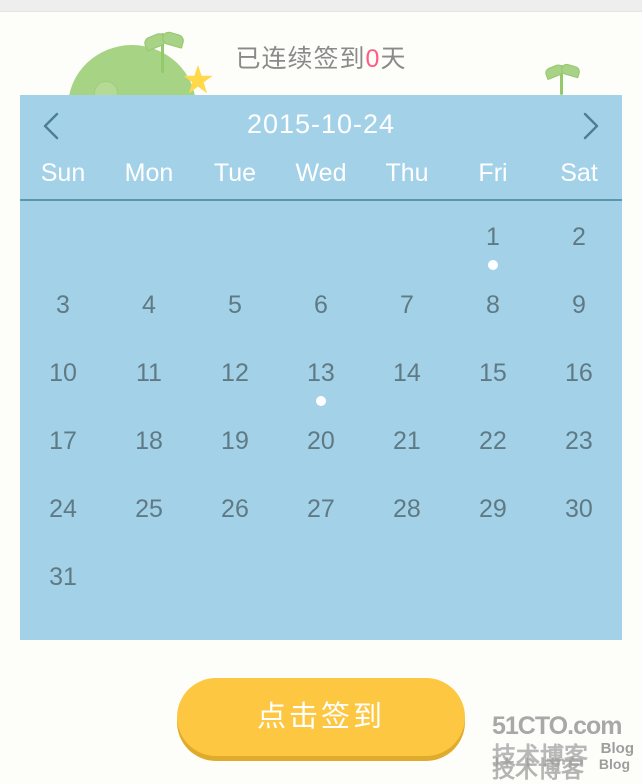  I want to click on calendar-day-cell: 3, so click(63, 313).